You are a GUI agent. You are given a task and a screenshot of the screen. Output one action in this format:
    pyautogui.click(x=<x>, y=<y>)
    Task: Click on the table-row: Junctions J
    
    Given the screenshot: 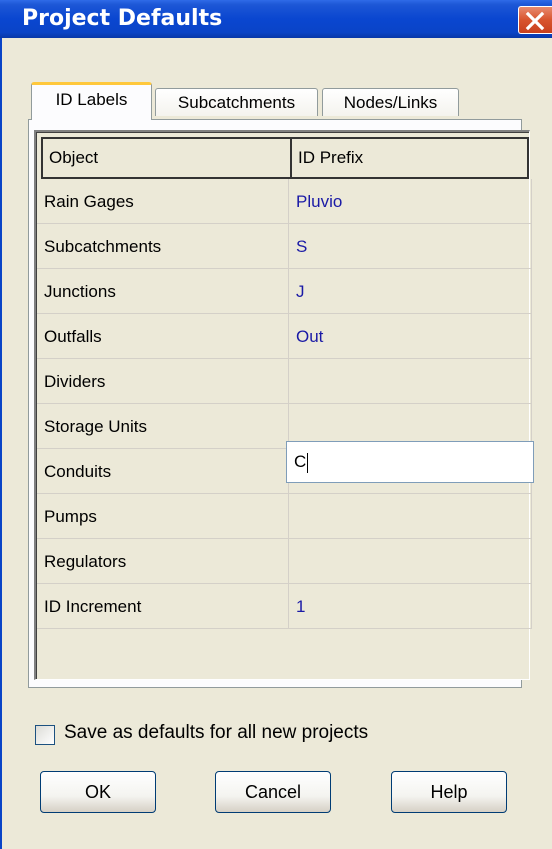 What is the action you would take?
    pyautogui.click(x=284, y=291)
    